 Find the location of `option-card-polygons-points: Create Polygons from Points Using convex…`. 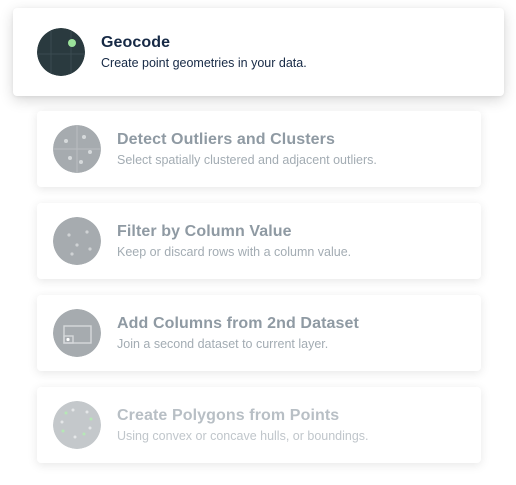

option-card-polygons-points: Create Polygons from Points Using convex… is located at coordinates (259, 425).